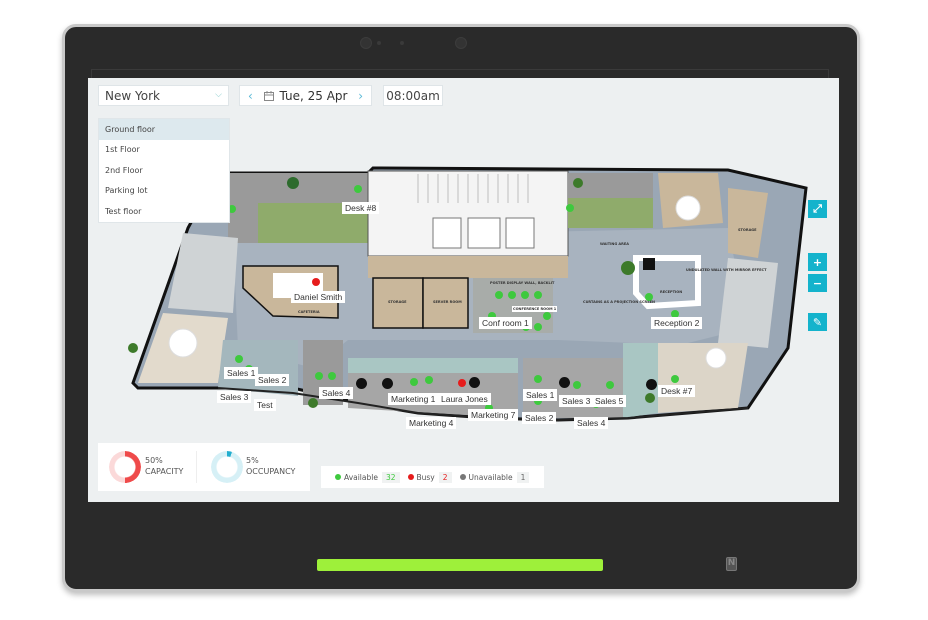  I want to click on round-table, so click(688, 208).